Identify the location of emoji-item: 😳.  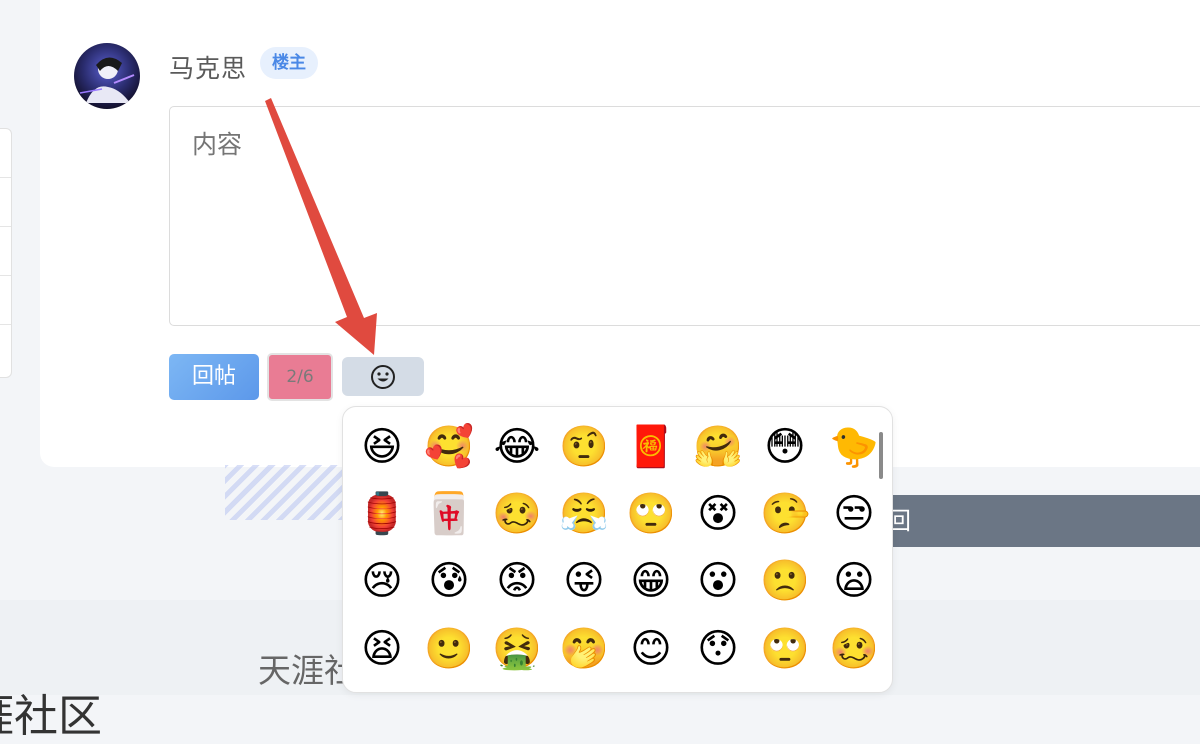
(785, 447).